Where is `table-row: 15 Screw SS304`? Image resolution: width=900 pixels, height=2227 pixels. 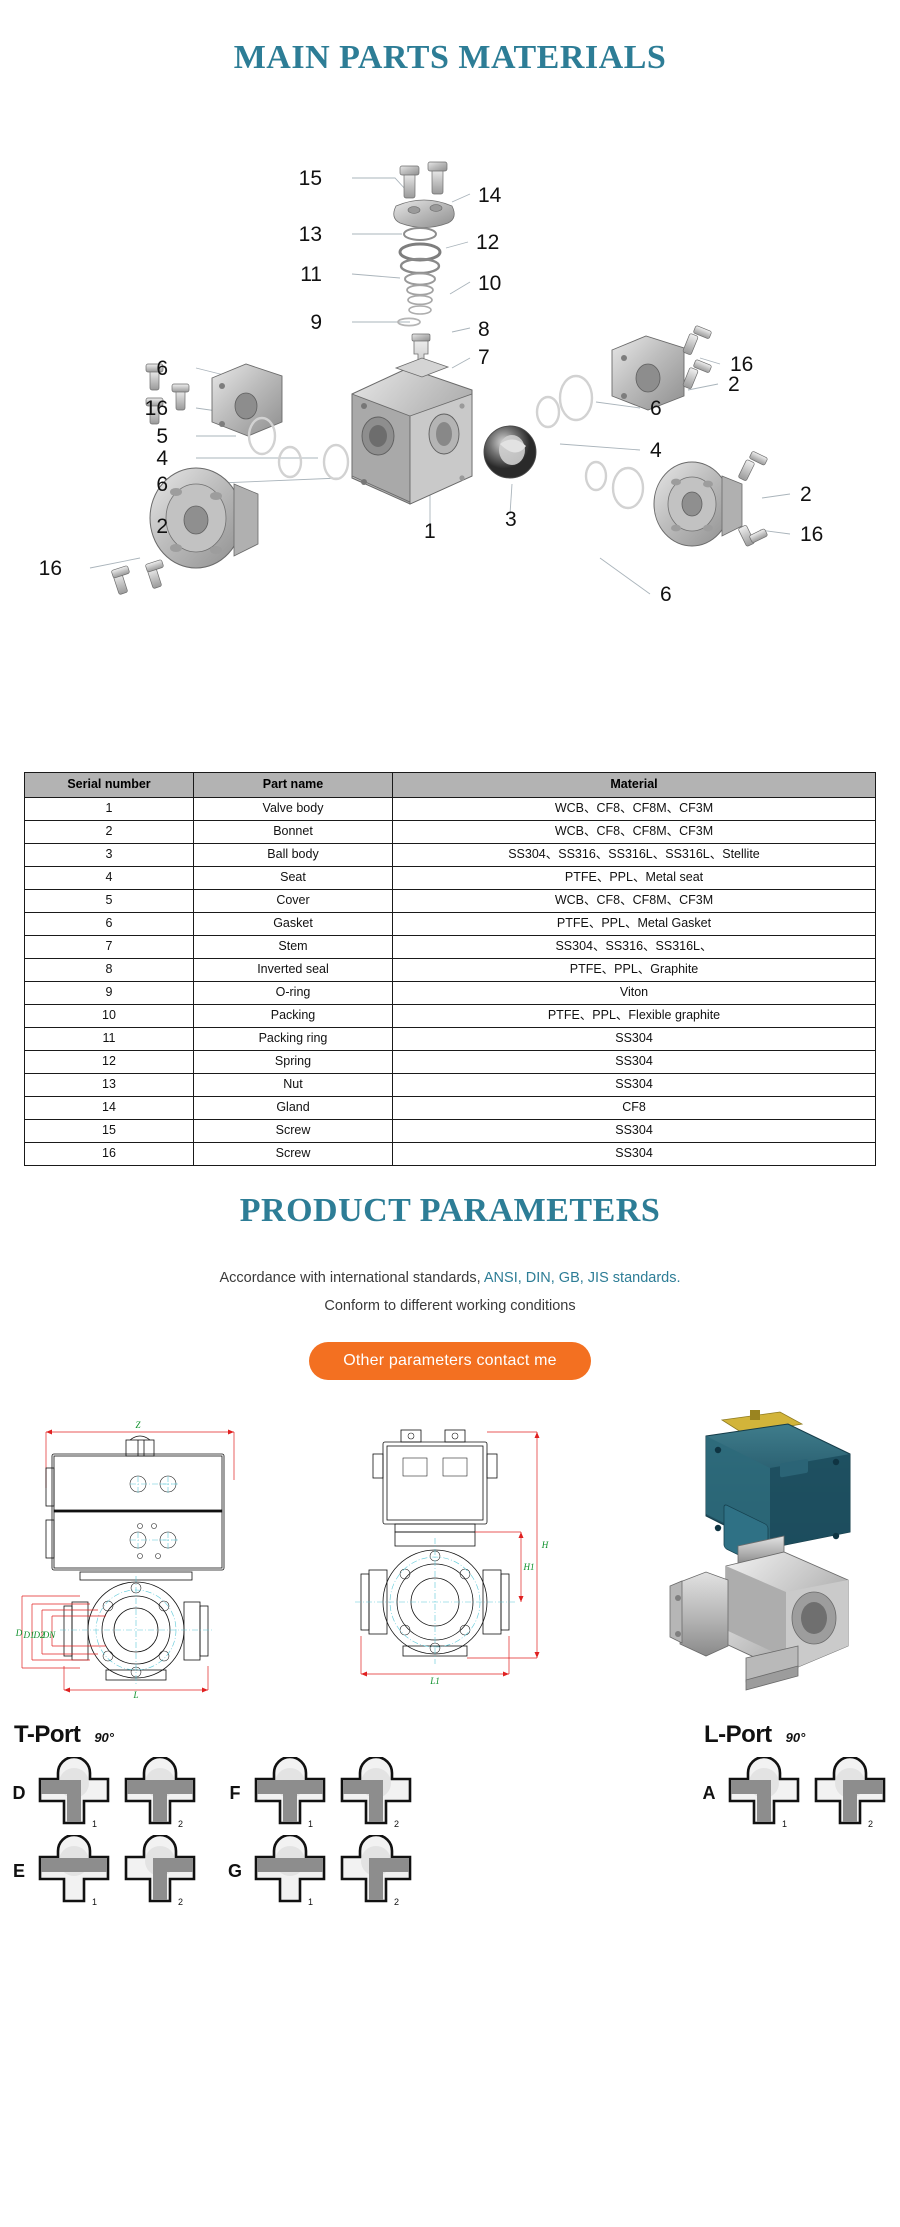
table-row: 15 Screw SS304 is located at coordinates (450, 1130).